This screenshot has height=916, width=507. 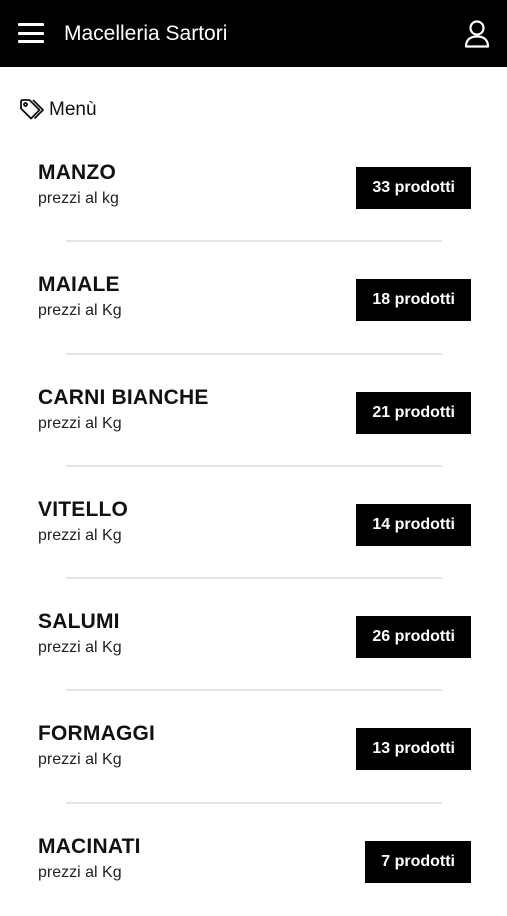 What do you see at coordinates (253, 747) in the screenshot?
I see `category-item: FORMAGGI prezzi al Kg 13 prodotti` at bounding box center [253, 747].